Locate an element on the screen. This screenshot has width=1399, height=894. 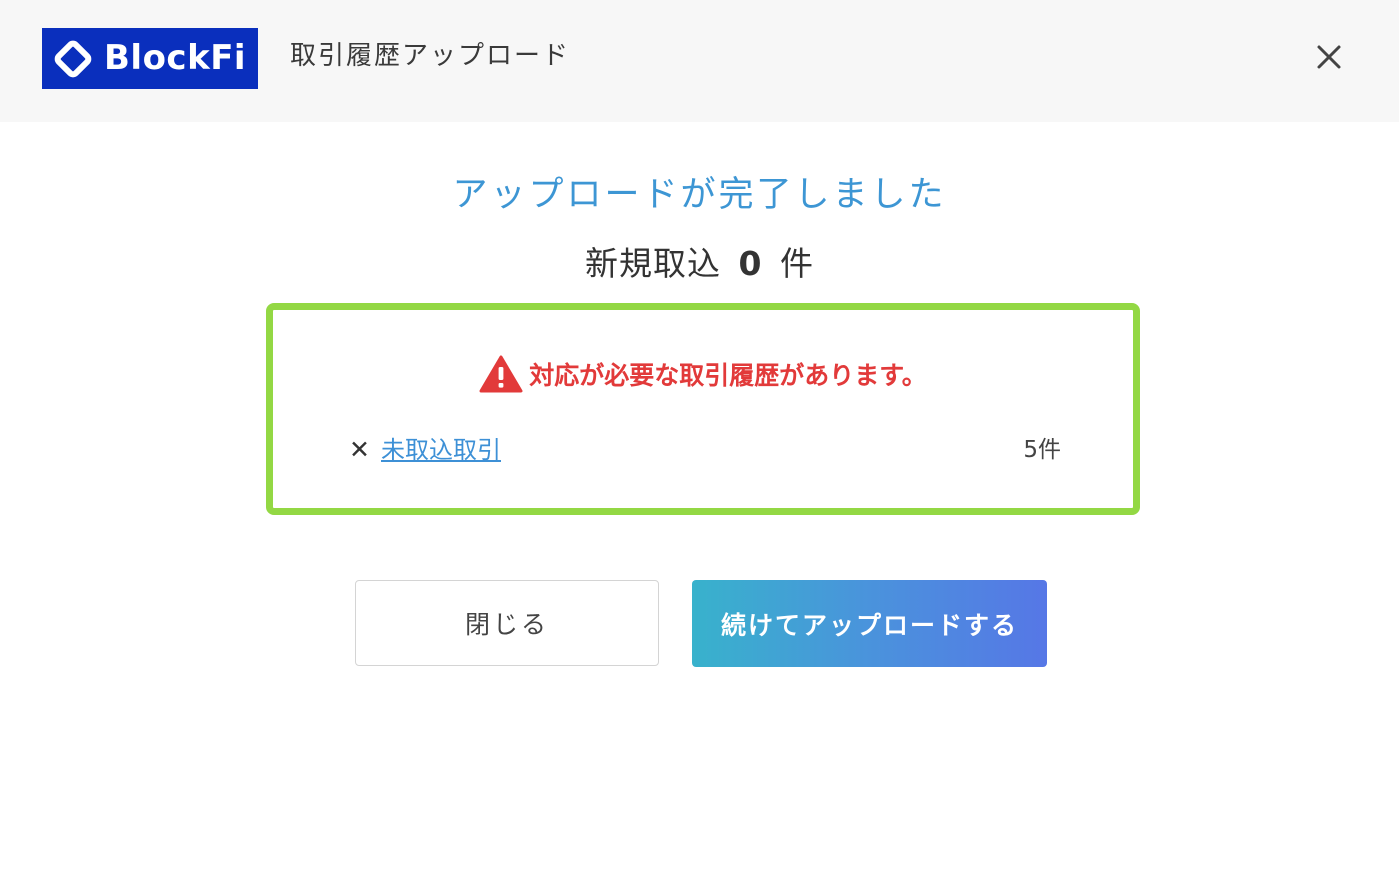
blockfi-logo: BlockFi is located at coordinates (150, 58).